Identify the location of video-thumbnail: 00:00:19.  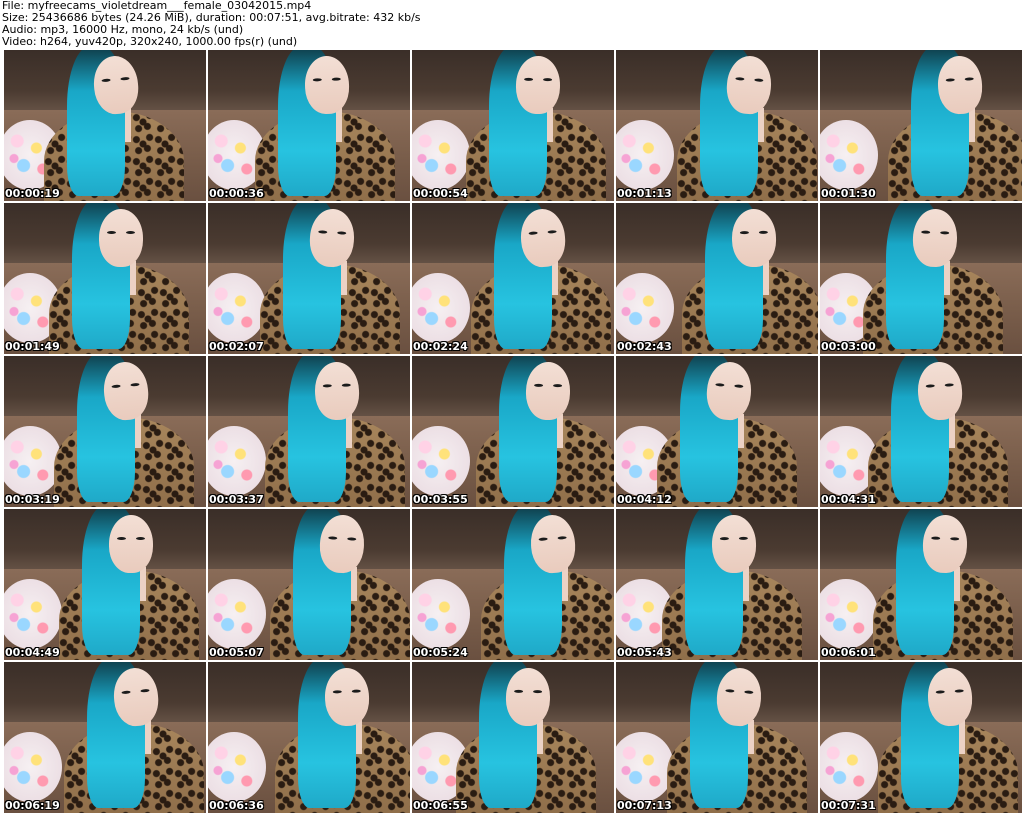
(105, 125).